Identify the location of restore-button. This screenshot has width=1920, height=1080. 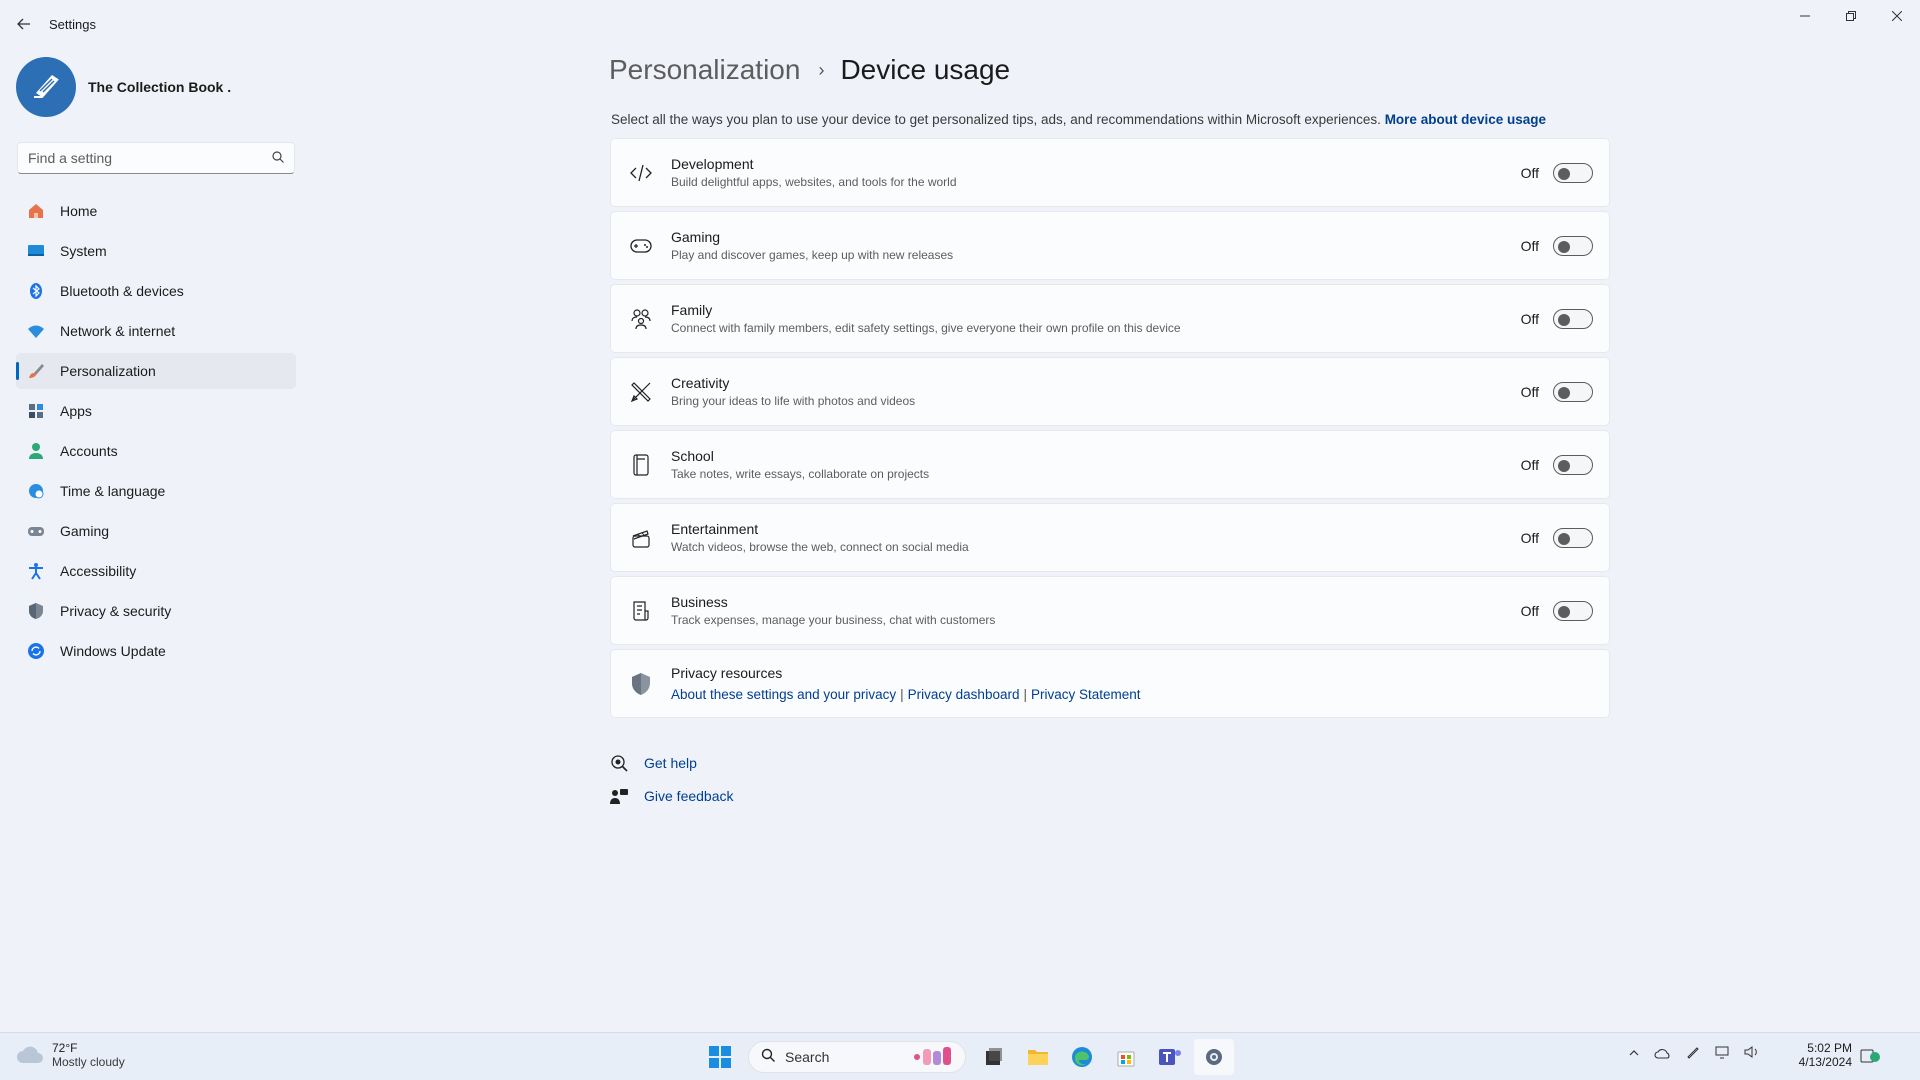
(1851, 16).